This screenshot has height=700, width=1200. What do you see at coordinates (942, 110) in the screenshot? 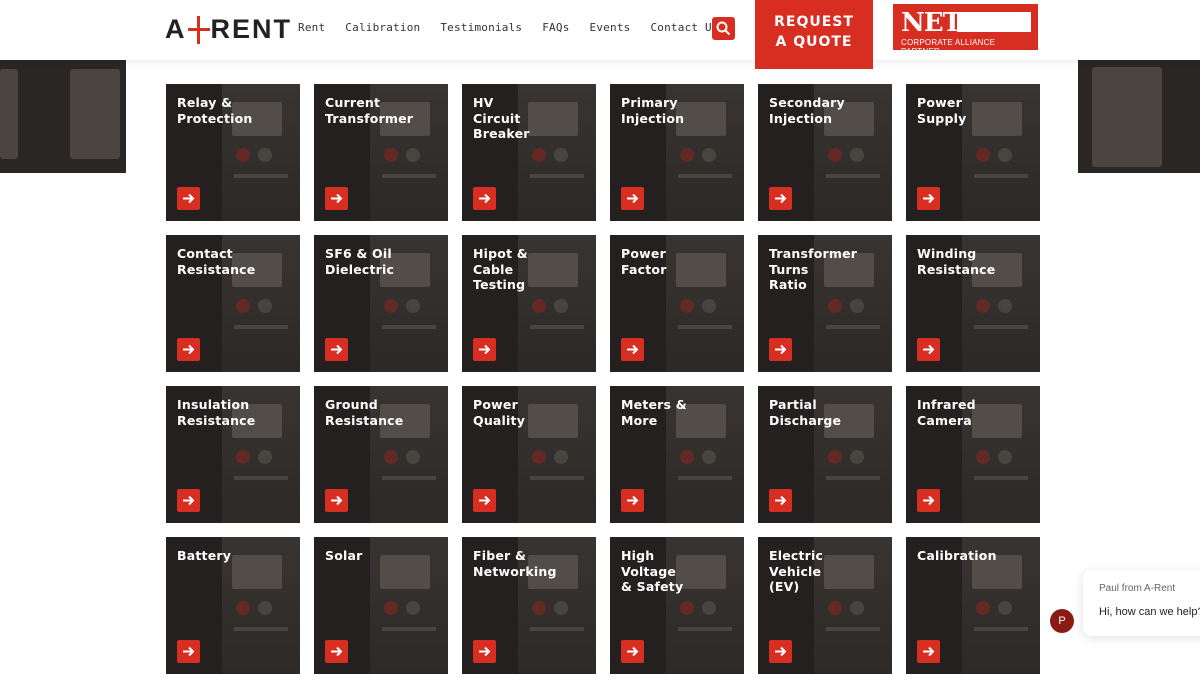
I see `category-title: Power Supply` at bounding box center [942, 110].